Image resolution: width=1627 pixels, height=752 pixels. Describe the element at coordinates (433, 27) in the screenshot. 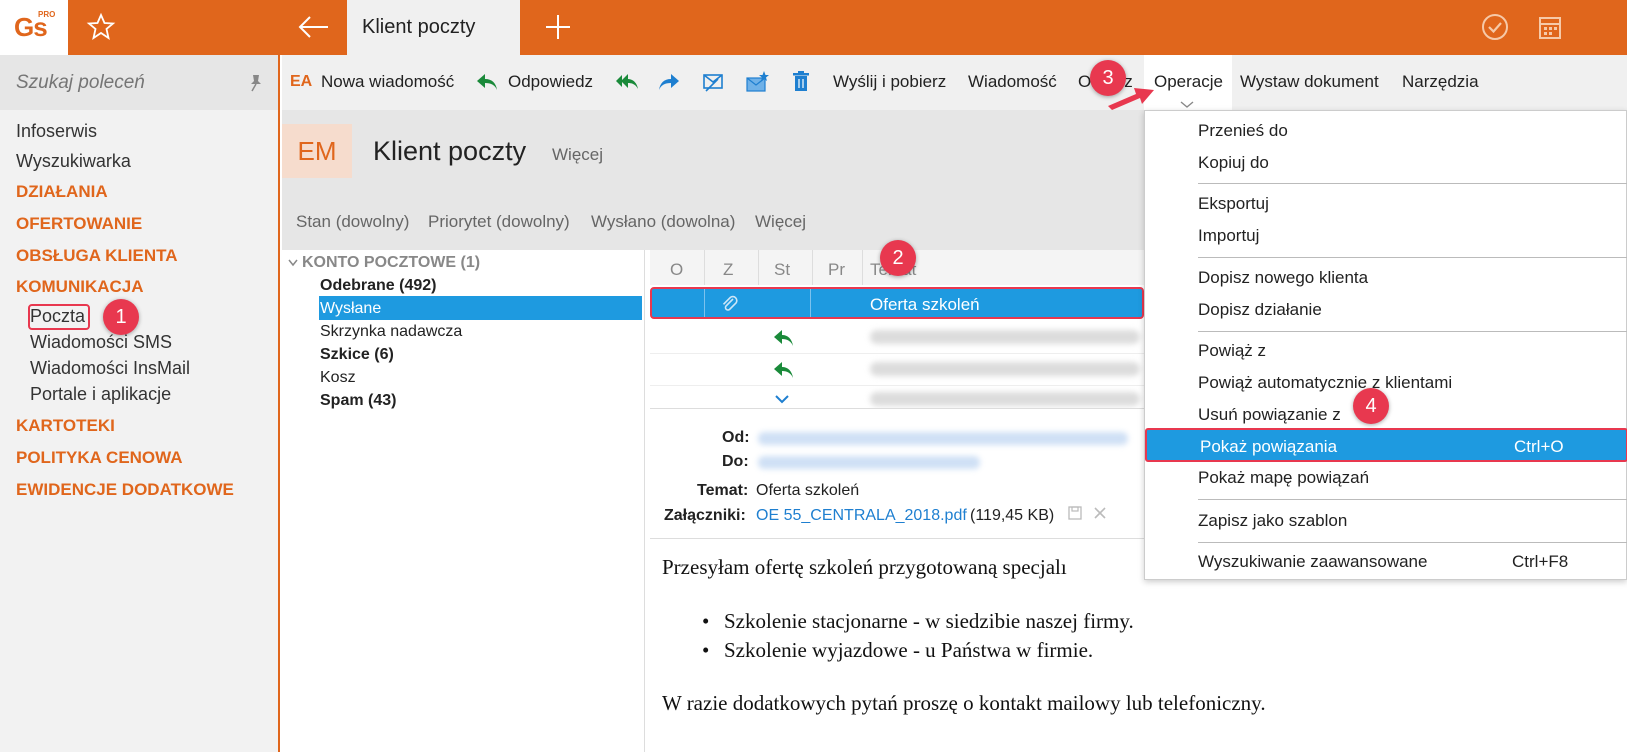

I see `tab-klient-poczty: Klient poczty` at that location.